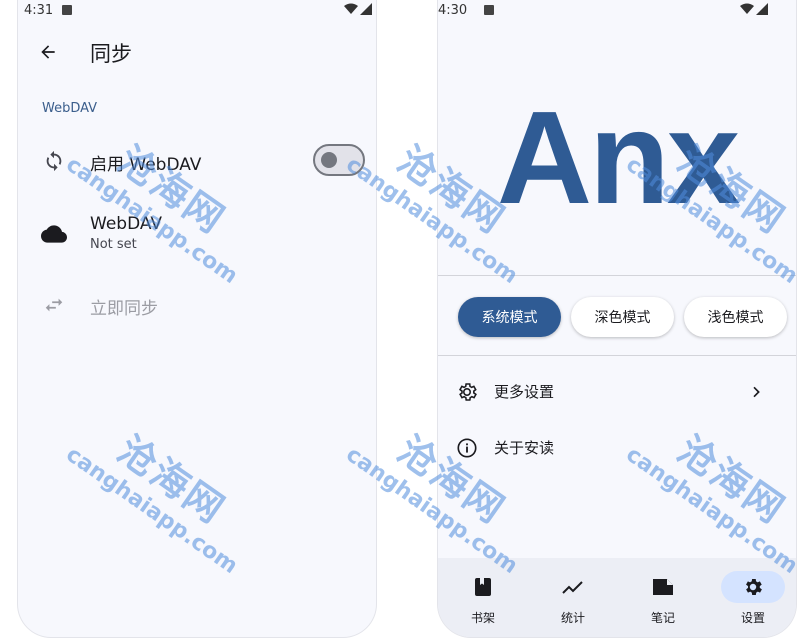 This screenshot has height=644, width=812. Describe the element at coordinates (113, 244) in the screenshot. I see `webdav-subtitle: Not set` at that location.